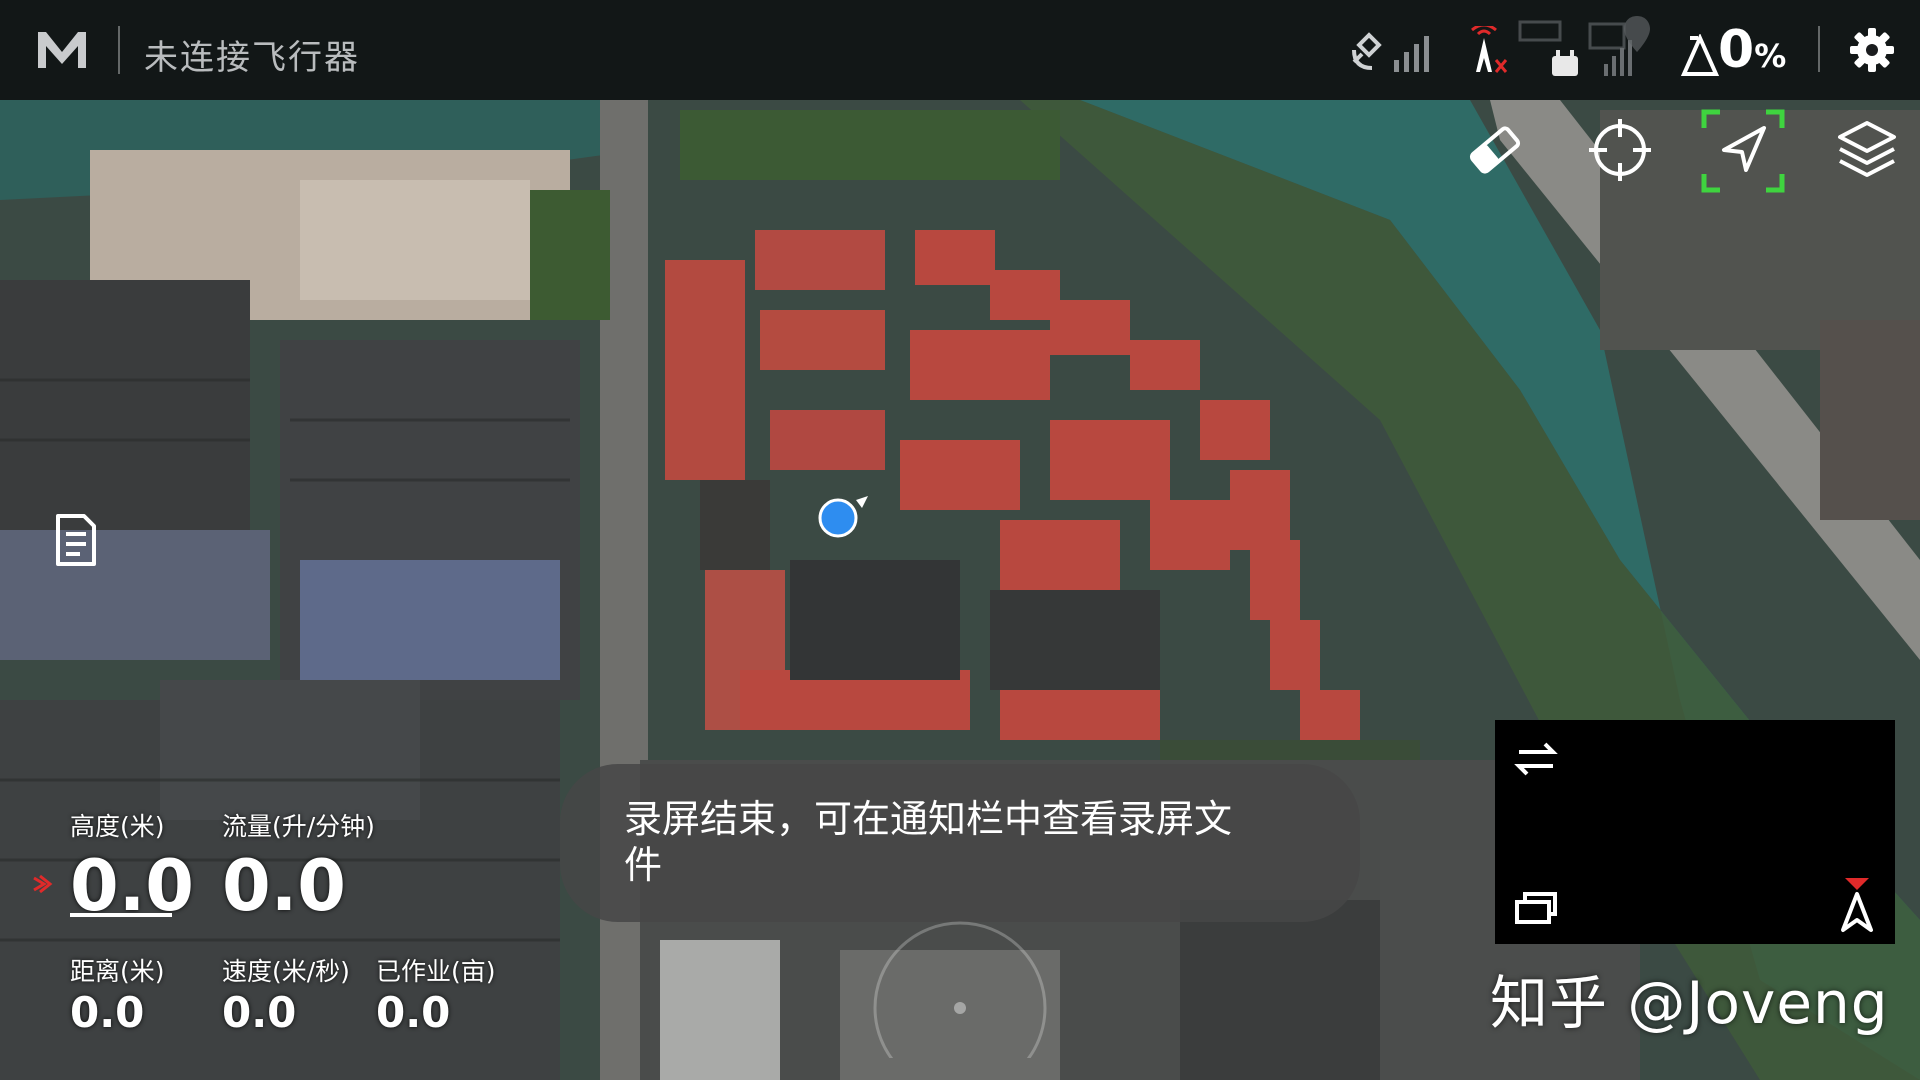 The width and height of the screenshot is (1920, 1080). What do you see at coordinates (1637, 34) in the screenshot?
I see `location-pin-icon` at bounding box center [1637, 34].